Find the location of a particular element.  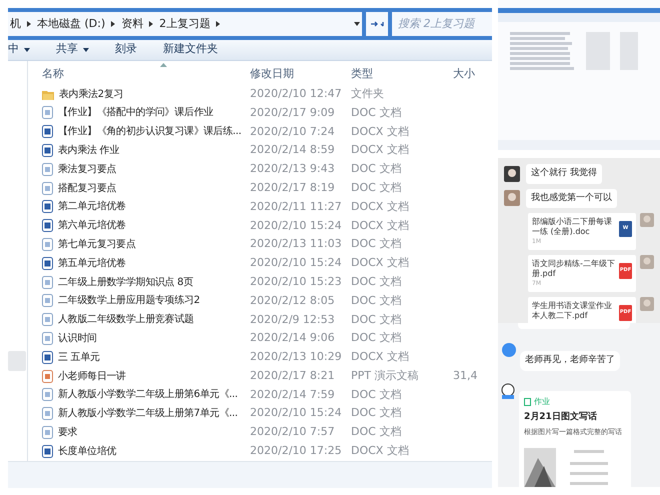

file-name: 表内乘法 作业 is located at coordinates (89, 151).